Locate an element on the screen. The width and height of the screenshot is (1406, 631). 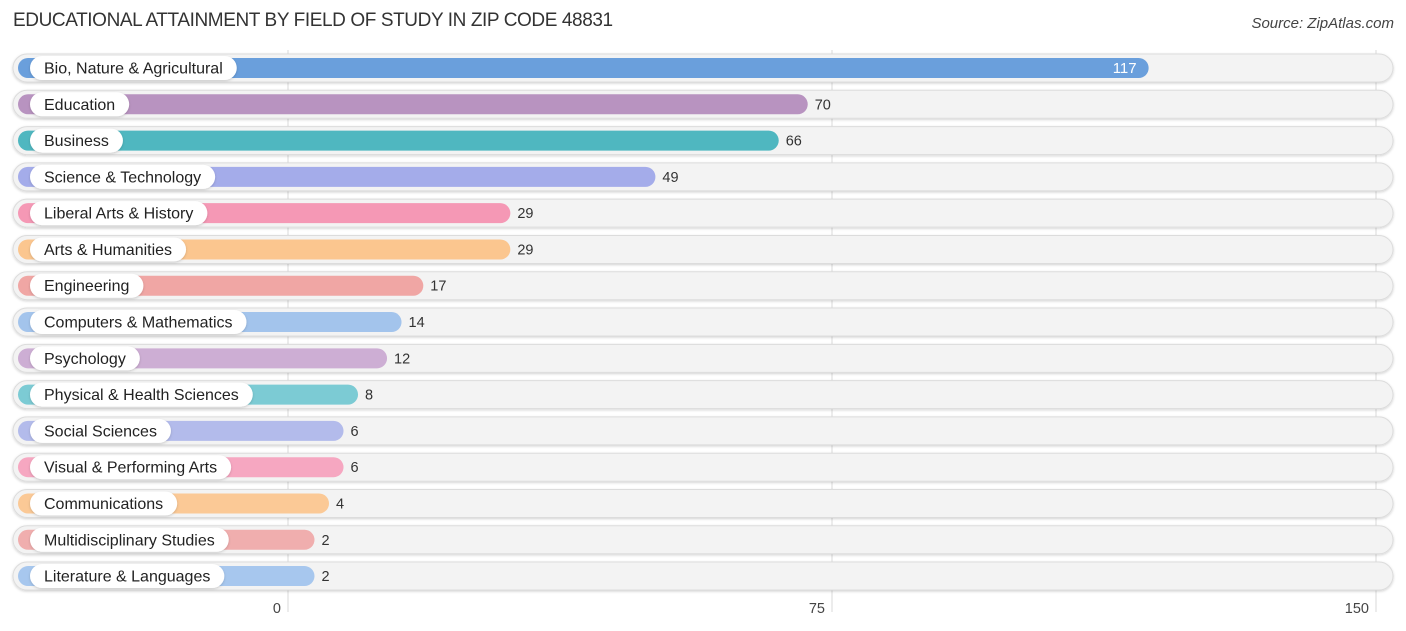
value-label: 12 is located at coordinates (402, 359).